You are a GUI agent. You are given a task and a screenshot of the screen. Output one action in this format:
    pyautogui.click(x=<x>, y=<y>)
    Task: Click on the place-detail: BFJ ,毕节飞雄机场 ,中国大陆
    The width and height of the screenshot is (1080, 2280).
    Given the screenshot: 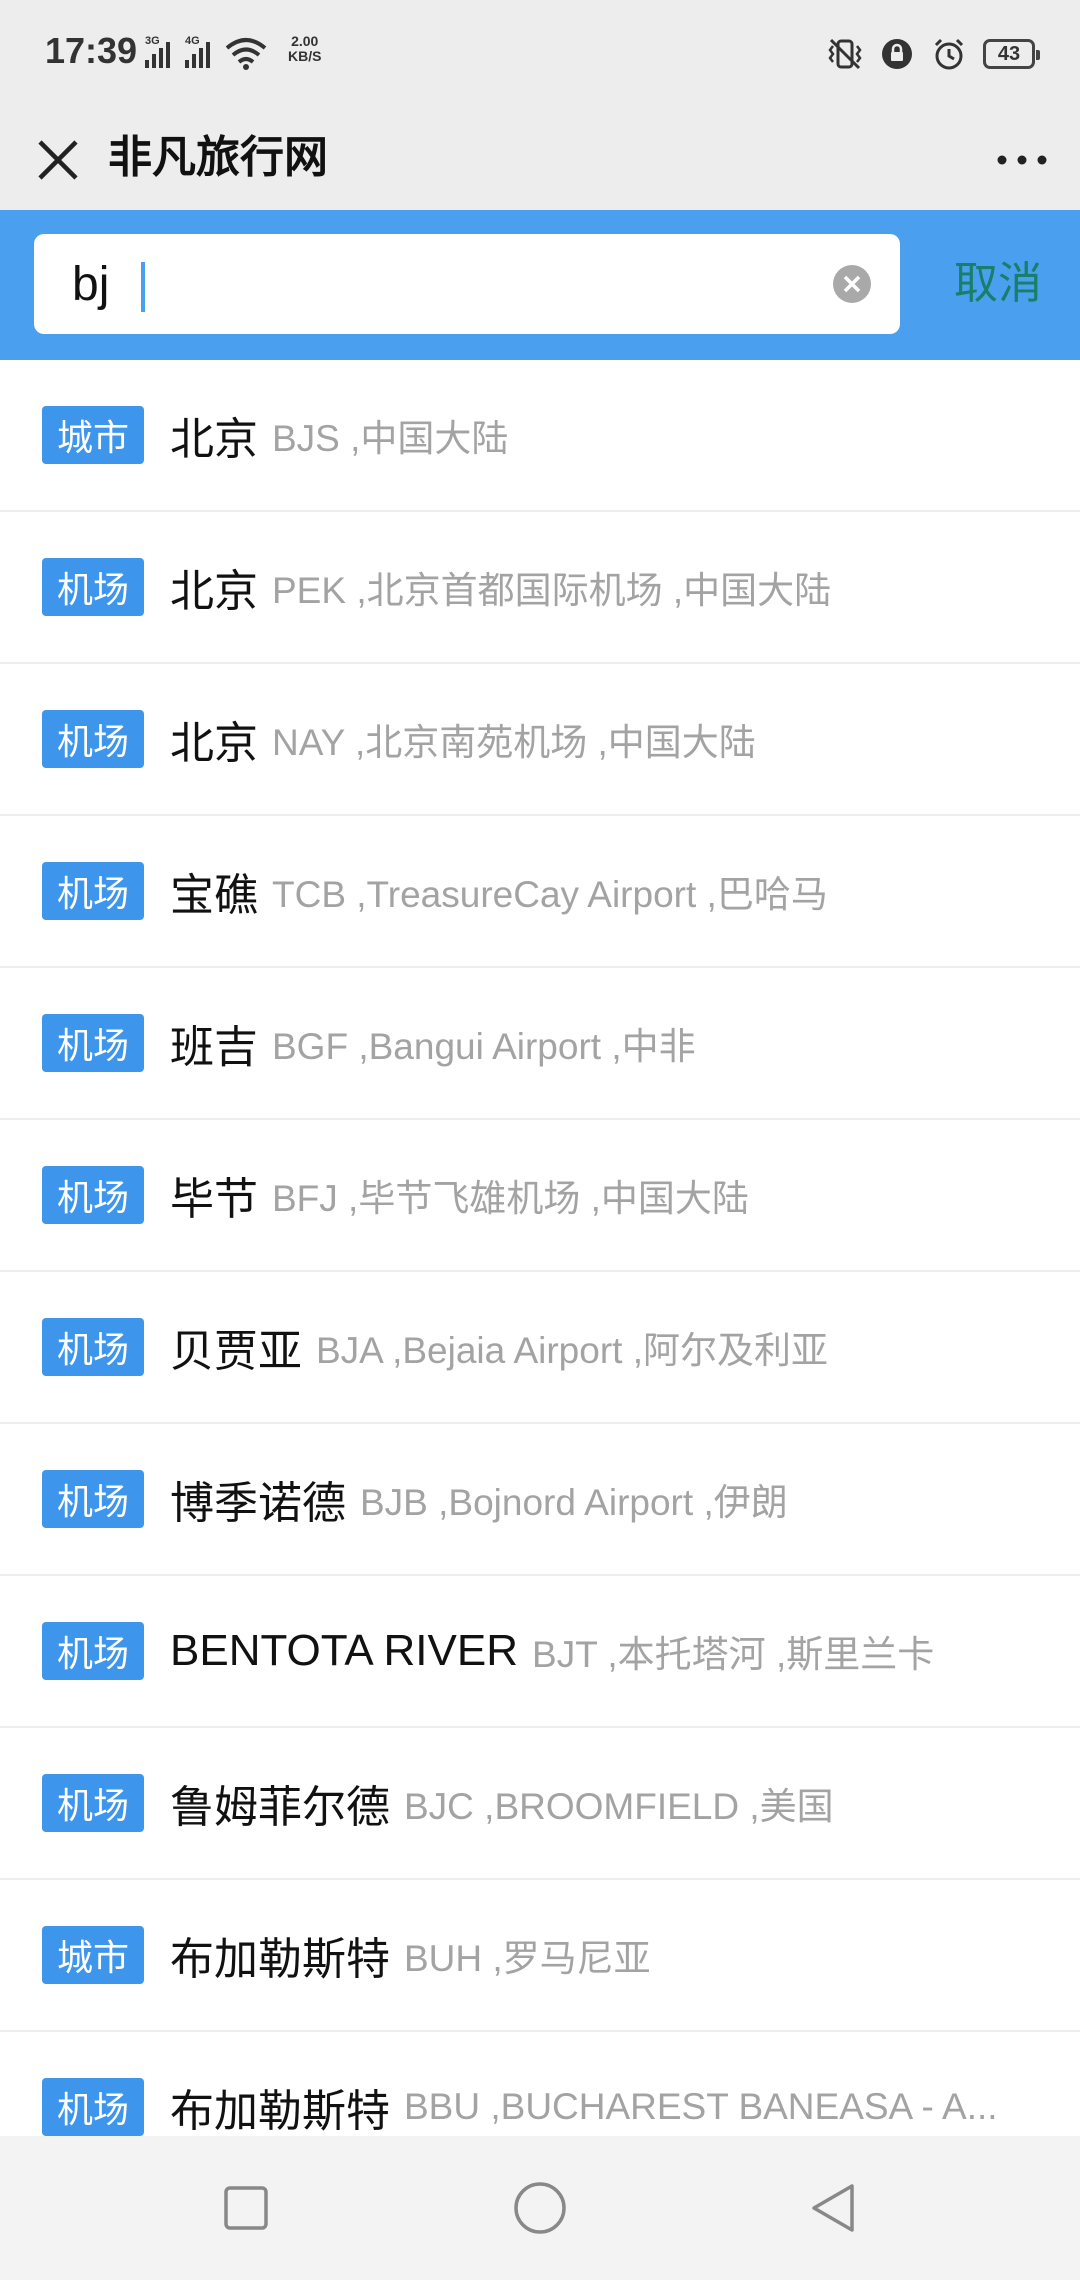 What is the action you would take?
    pyautogui.click(x=510, y=1198)
    